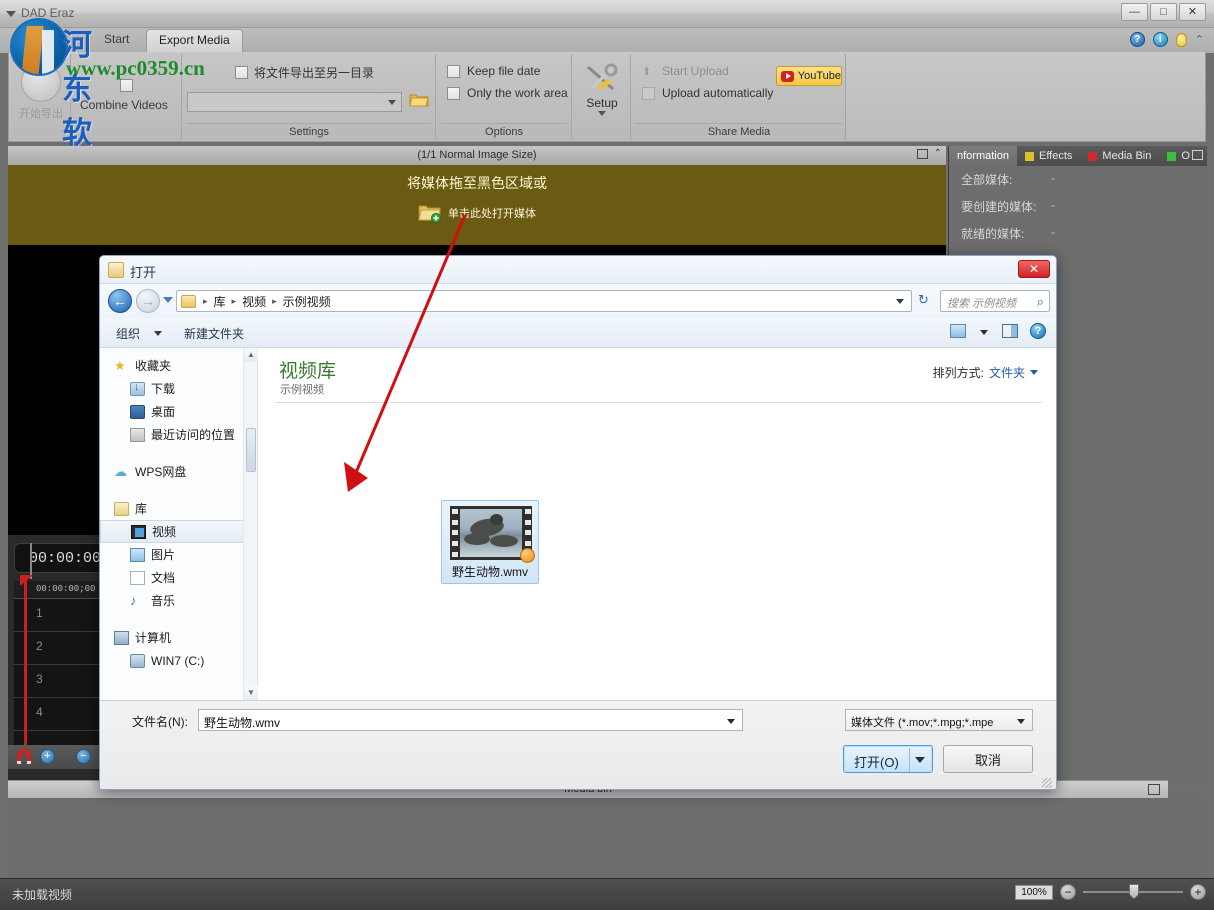  What do you see at coordinates (938, 153) in the screenshot?
I see `preview-collapse-icon: ⌃` at bounding box center [938, 153].